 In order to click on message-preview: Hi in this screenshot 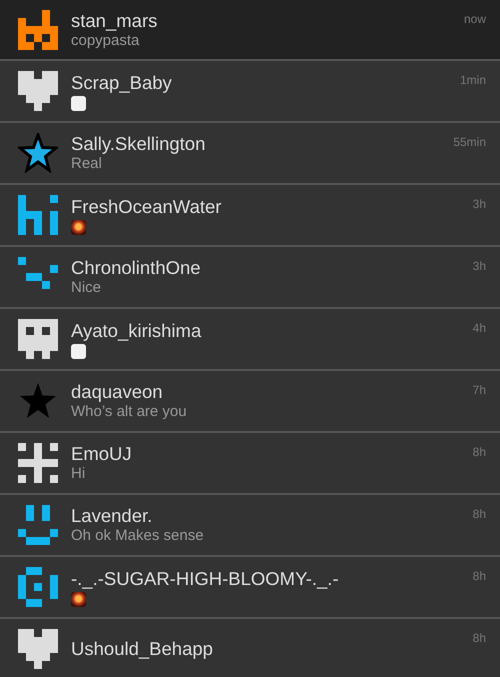, I will do `click(78, 474)`.